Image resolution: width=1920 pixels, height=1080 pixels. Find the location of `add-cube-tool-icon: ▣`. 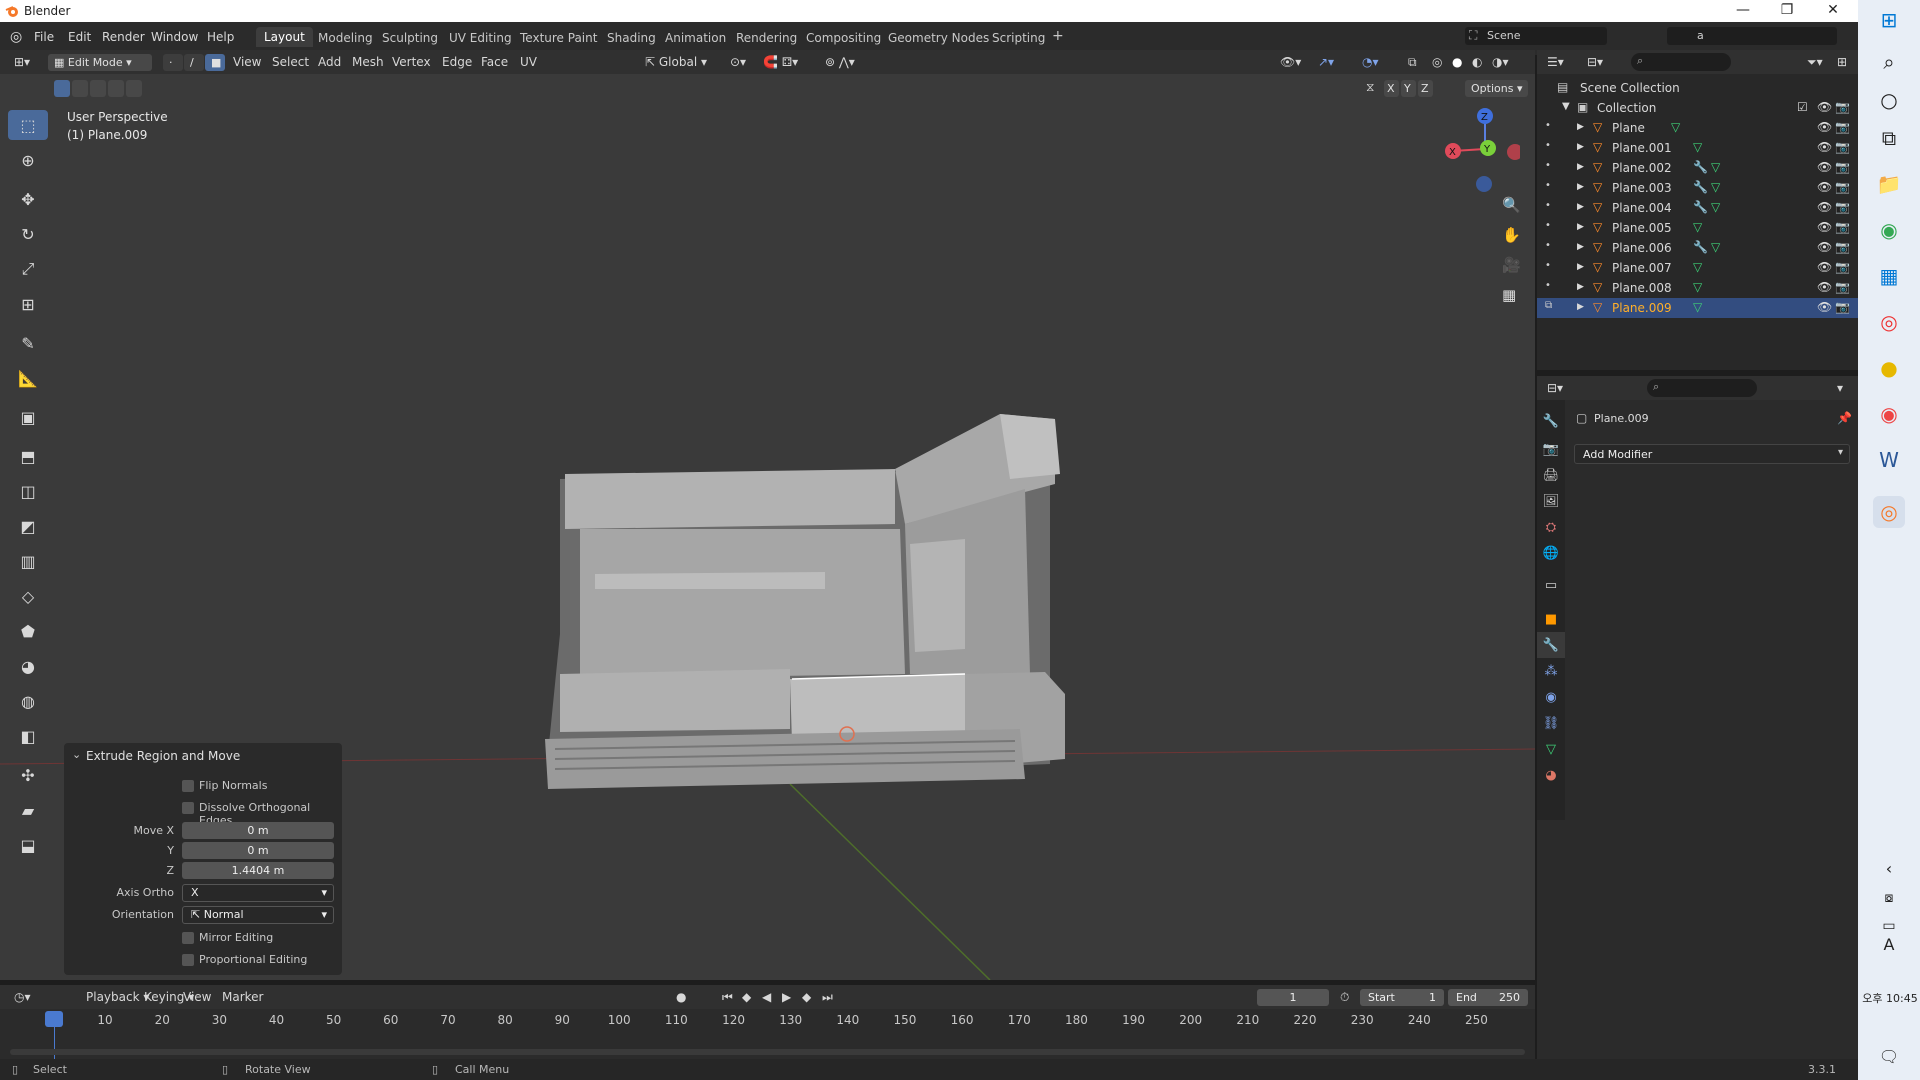

add-cube-tool-icon: ▣ is located at coordinates (28, 417).